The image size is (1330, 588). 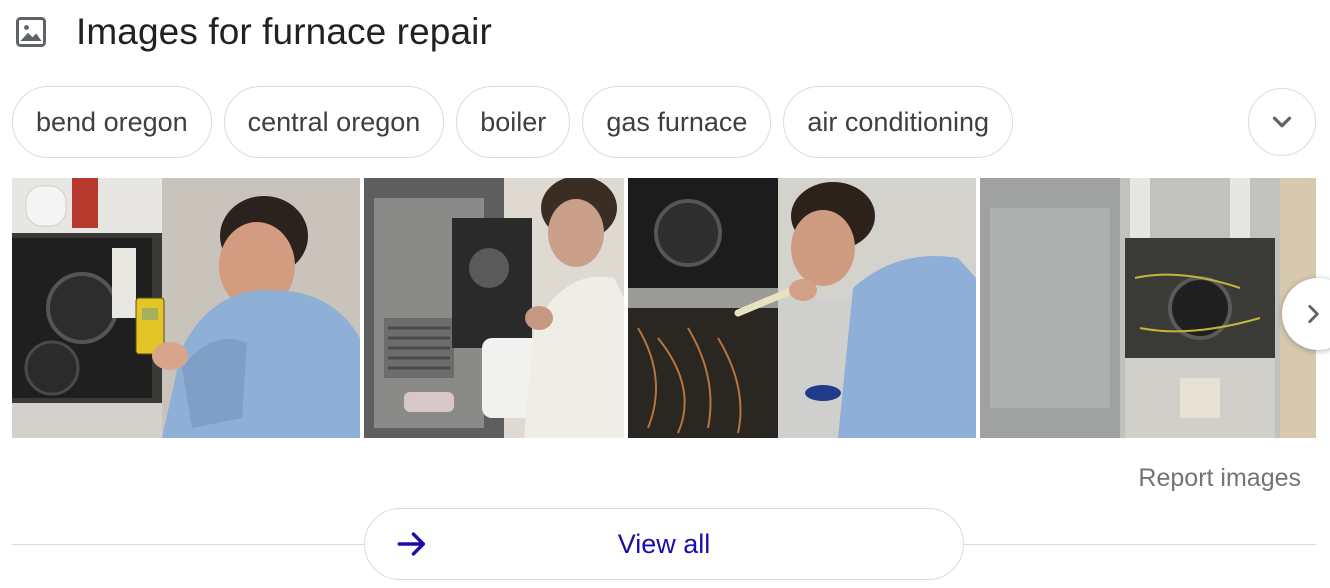 I want to click on chip-boiler: boiler, so click(x=513, y=122).